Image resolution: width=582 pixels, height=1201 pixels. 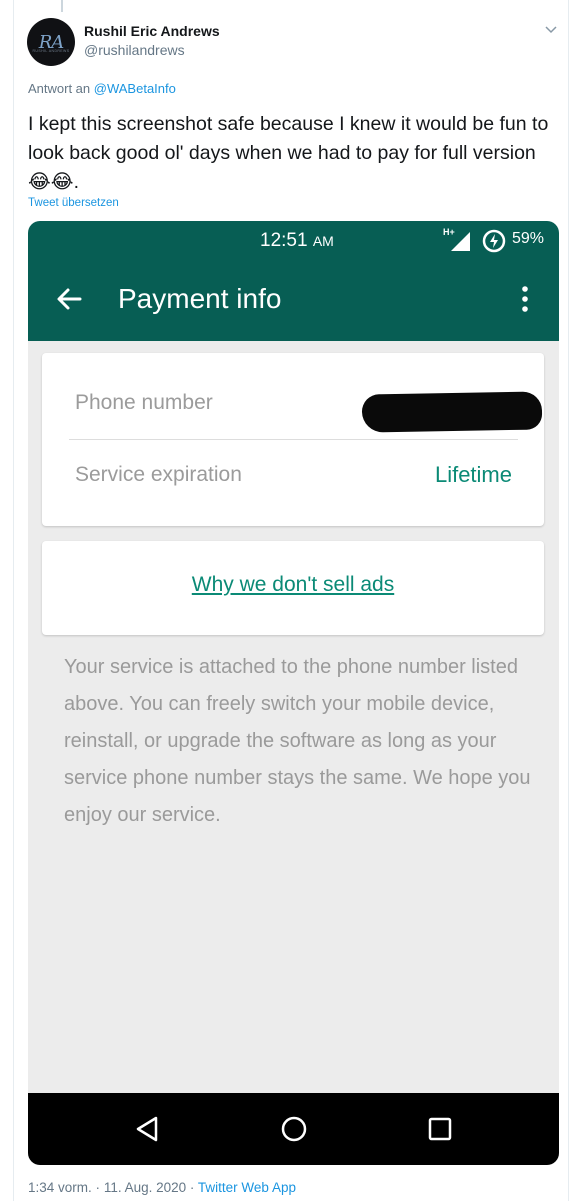 I want to click on tweet-emojis: 😂😂, so click(x=51, y=182).